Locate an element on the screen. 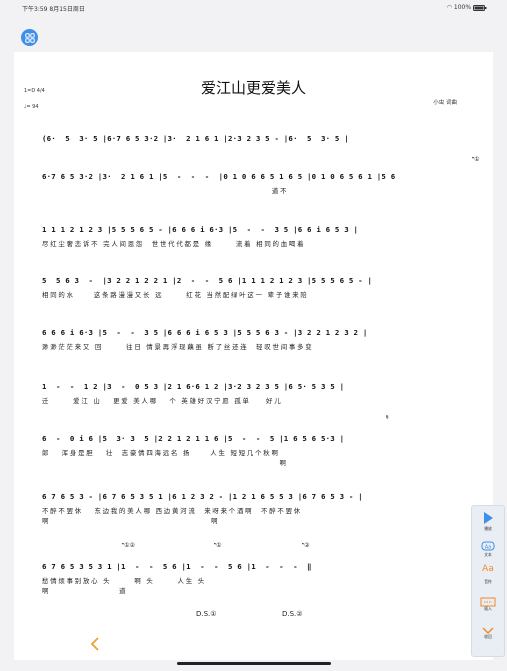  key-signature: 1=D 4/4 is located at coordinates (34, 91).